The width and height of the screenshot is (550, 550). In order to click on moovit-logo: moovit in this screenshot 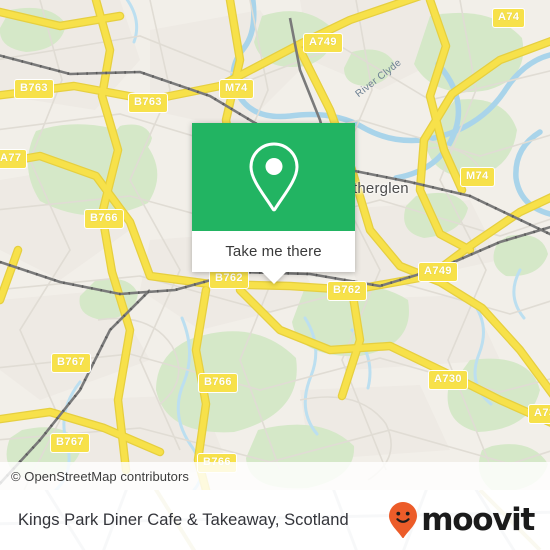, I will do `click(461, 520)`.